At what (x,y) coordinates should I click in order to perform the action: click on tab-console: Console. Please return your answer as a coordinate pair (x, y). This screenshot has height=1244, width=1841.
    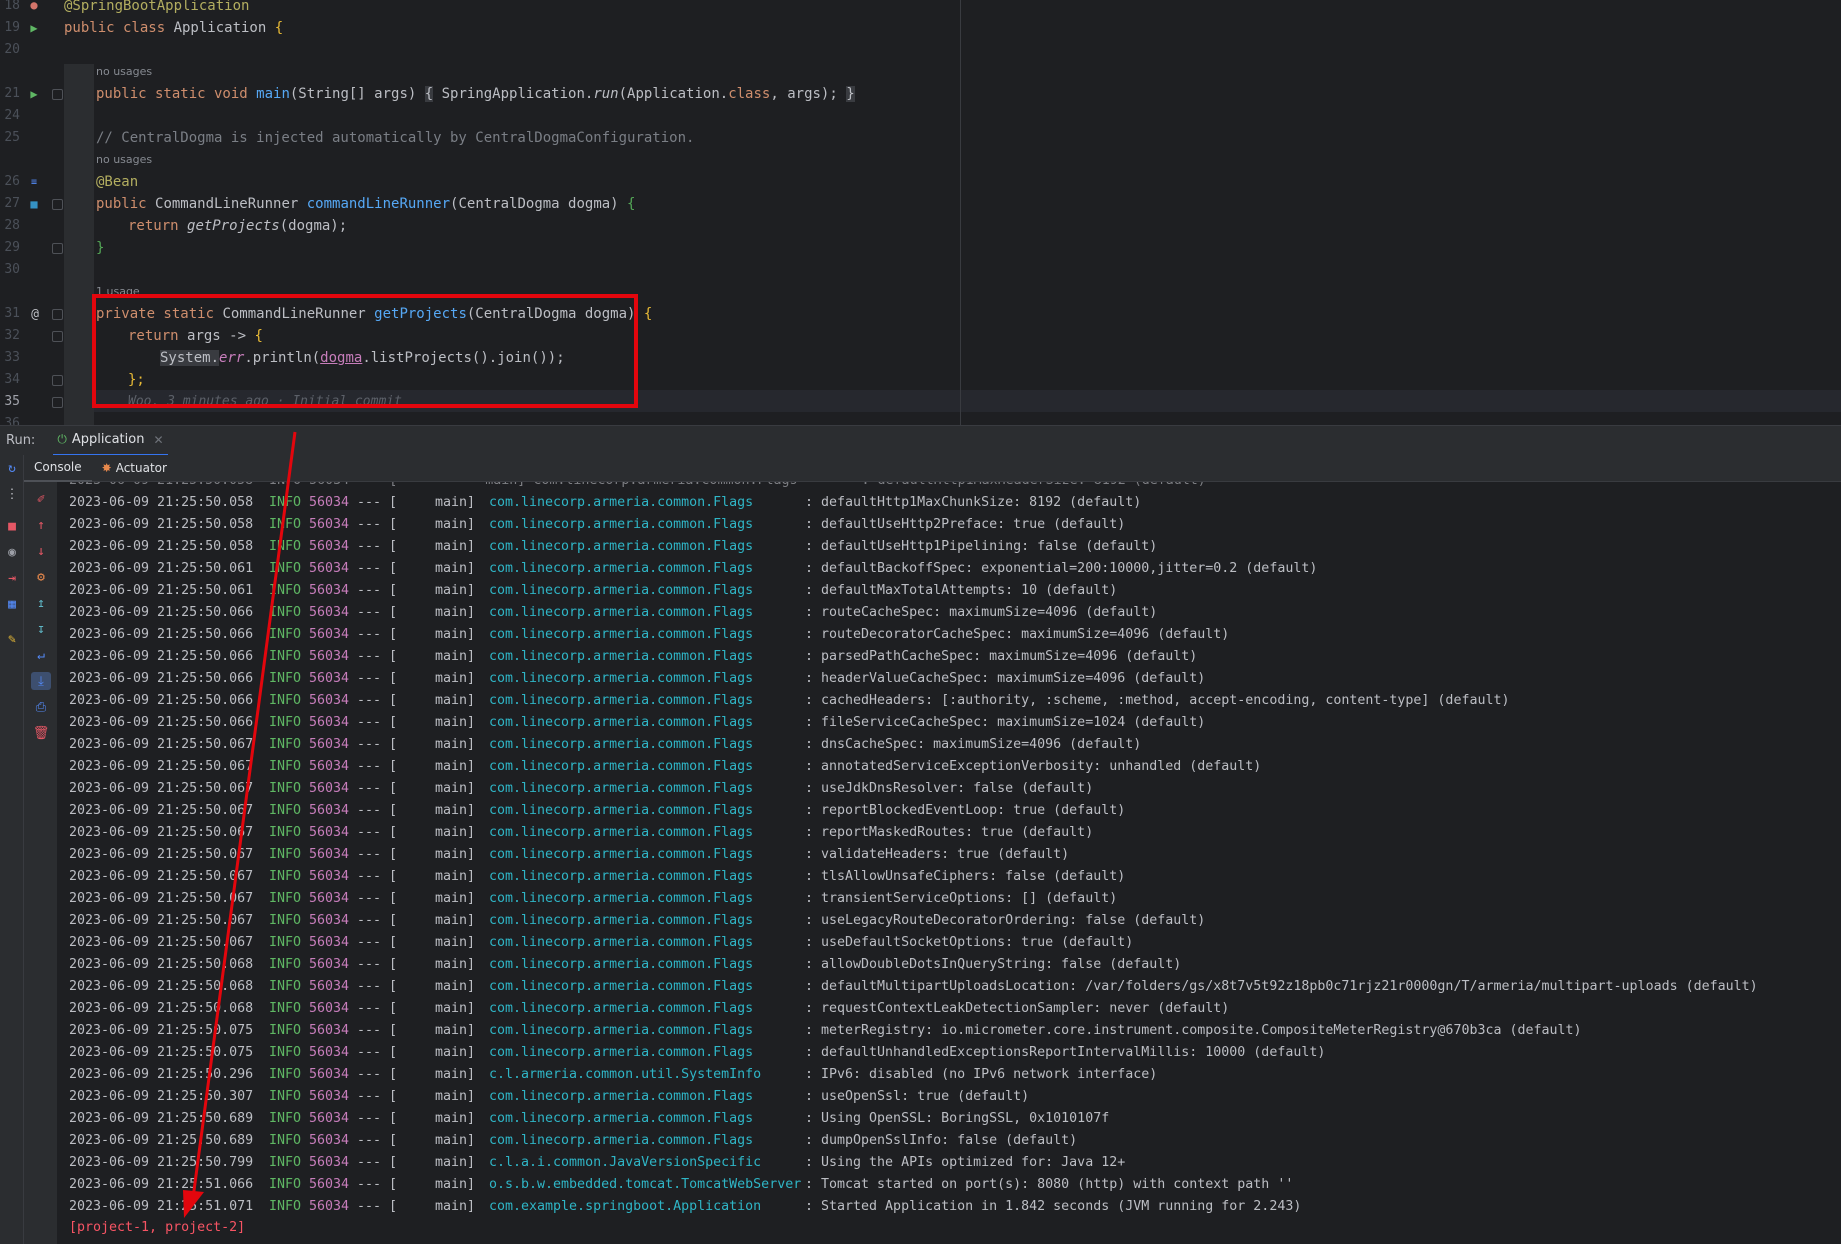
    Looking at the image, I should click on (58, 468).